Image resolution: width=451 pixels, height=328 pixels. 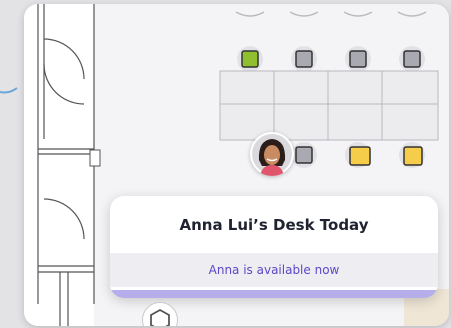 I want to click on desk-row-bottom, so click(x=358, y=155).